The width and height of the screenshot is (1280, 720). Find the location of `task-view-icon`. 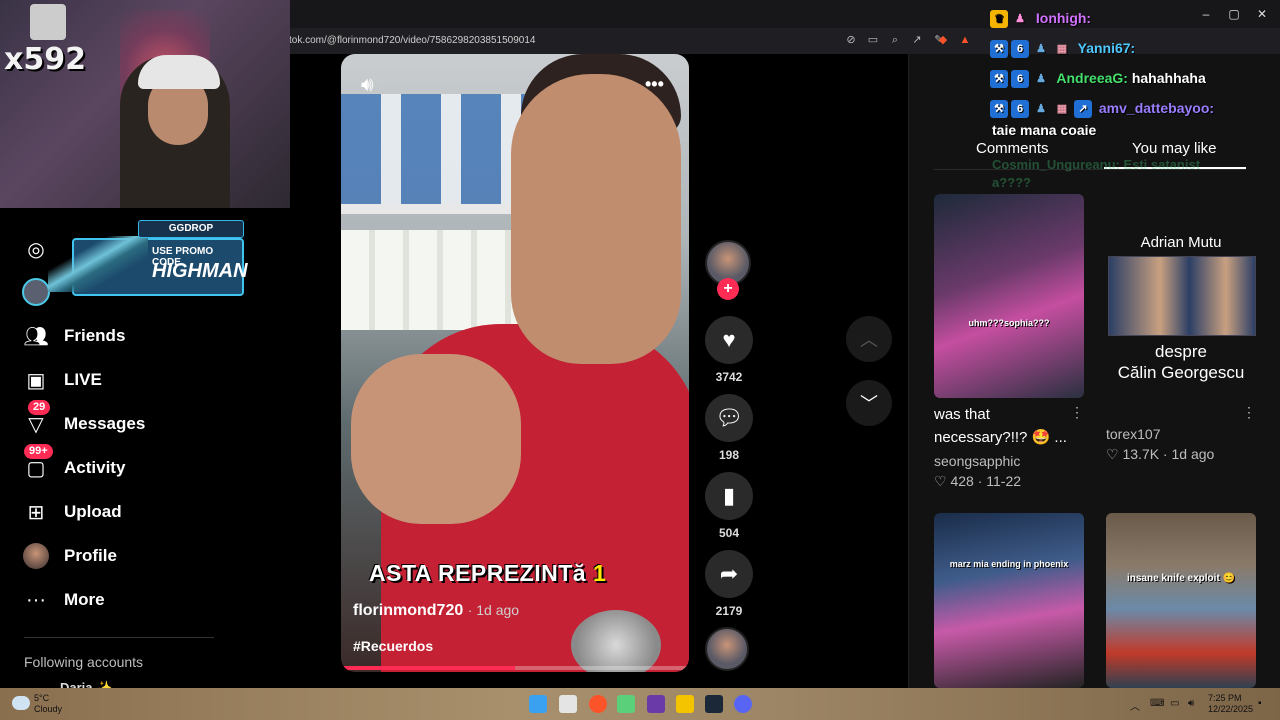

task-view-icon is located at coordinates (568, 704).